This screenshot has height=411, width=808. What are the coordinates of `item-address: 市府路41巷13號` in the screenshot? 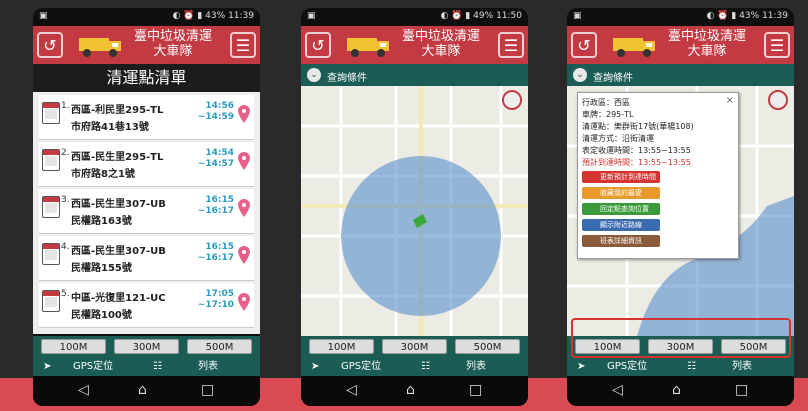 It's located at (110, 127).